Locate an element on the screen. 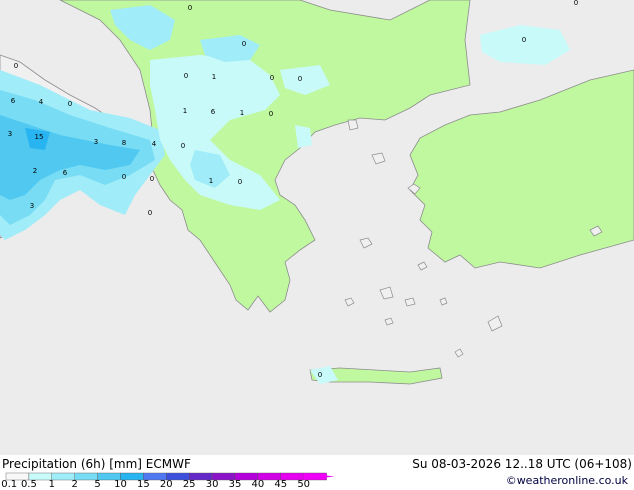 This screenshot has height=490, width=634. scale-tick-label: 35 is located at coordinates (235, 484).